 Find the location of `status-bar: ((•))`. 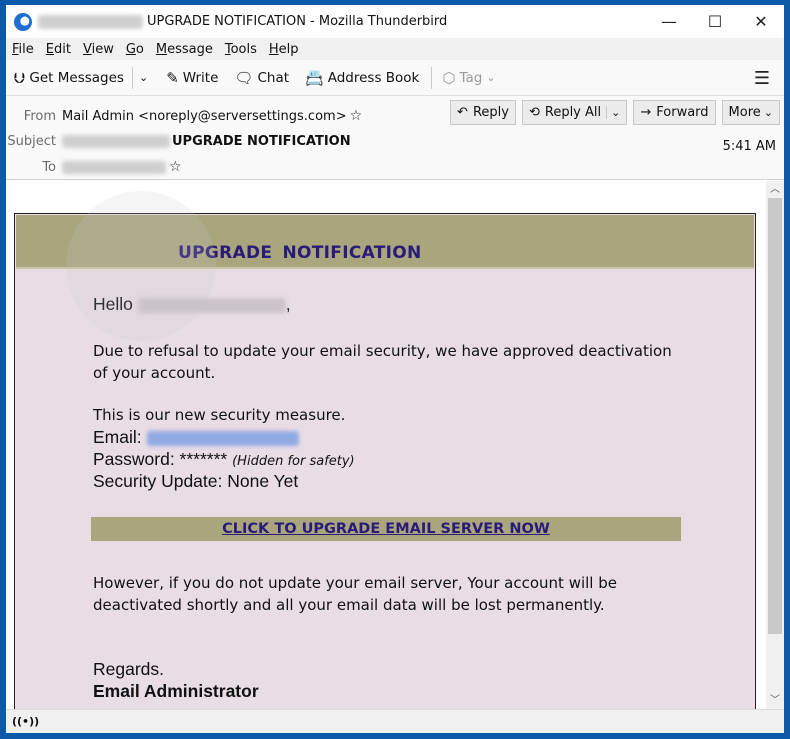

status-bar: ((•)) is located at coordinates (395, 721).